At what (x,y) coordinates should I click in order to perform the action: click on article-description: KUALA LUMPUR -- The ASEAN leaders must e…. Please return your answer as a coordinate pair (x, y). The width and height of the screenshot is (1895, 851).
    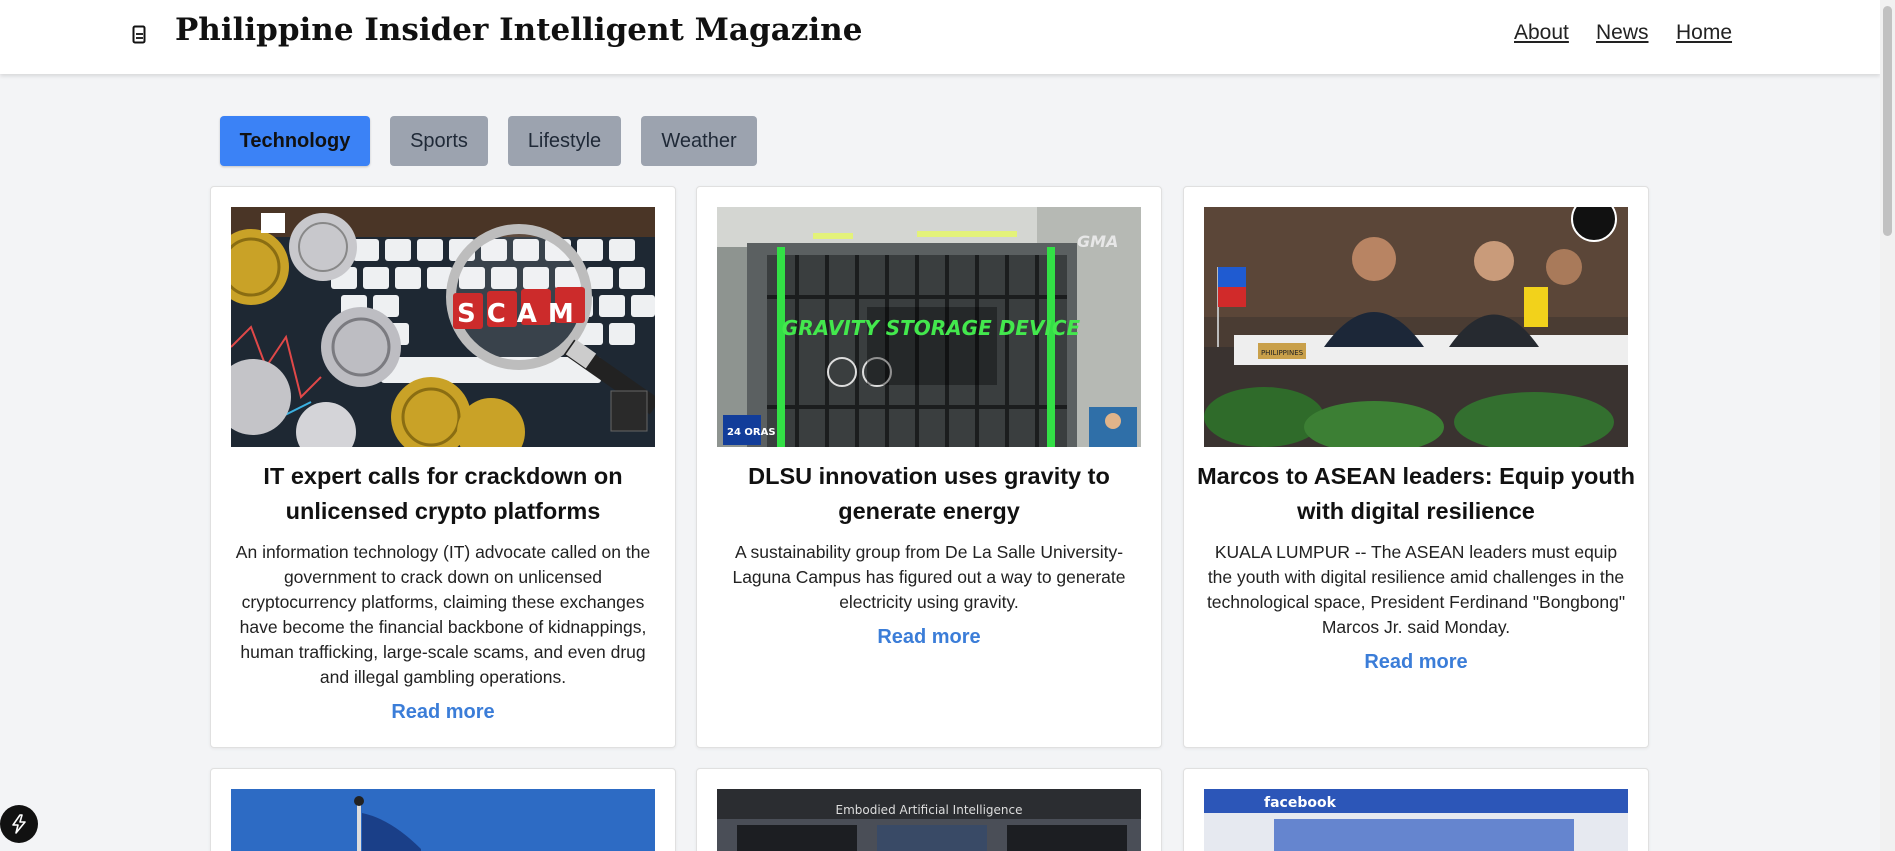
    Looking at the image, I should click on (1416, 589).